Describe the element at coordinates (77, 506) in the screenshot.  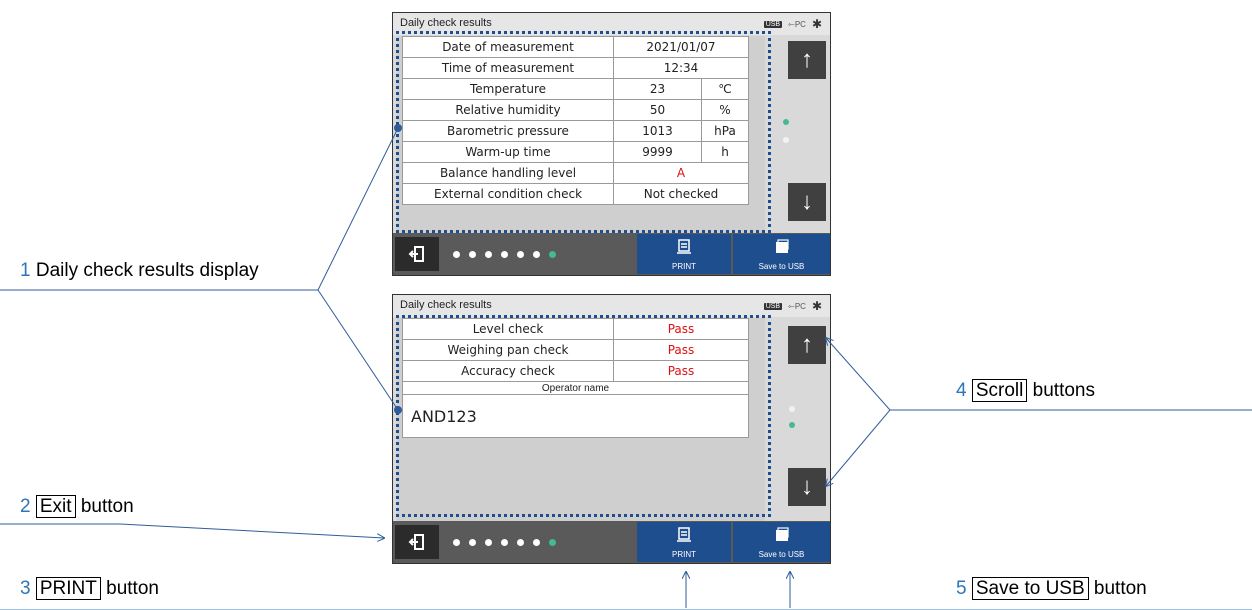
I see `callout-exit-button: 2 Exit button` at that location.